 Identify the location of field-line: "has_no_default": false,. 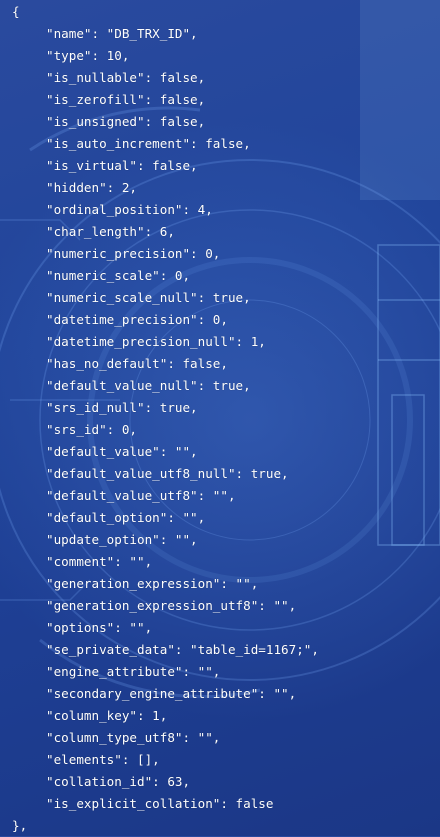
(137, 363).